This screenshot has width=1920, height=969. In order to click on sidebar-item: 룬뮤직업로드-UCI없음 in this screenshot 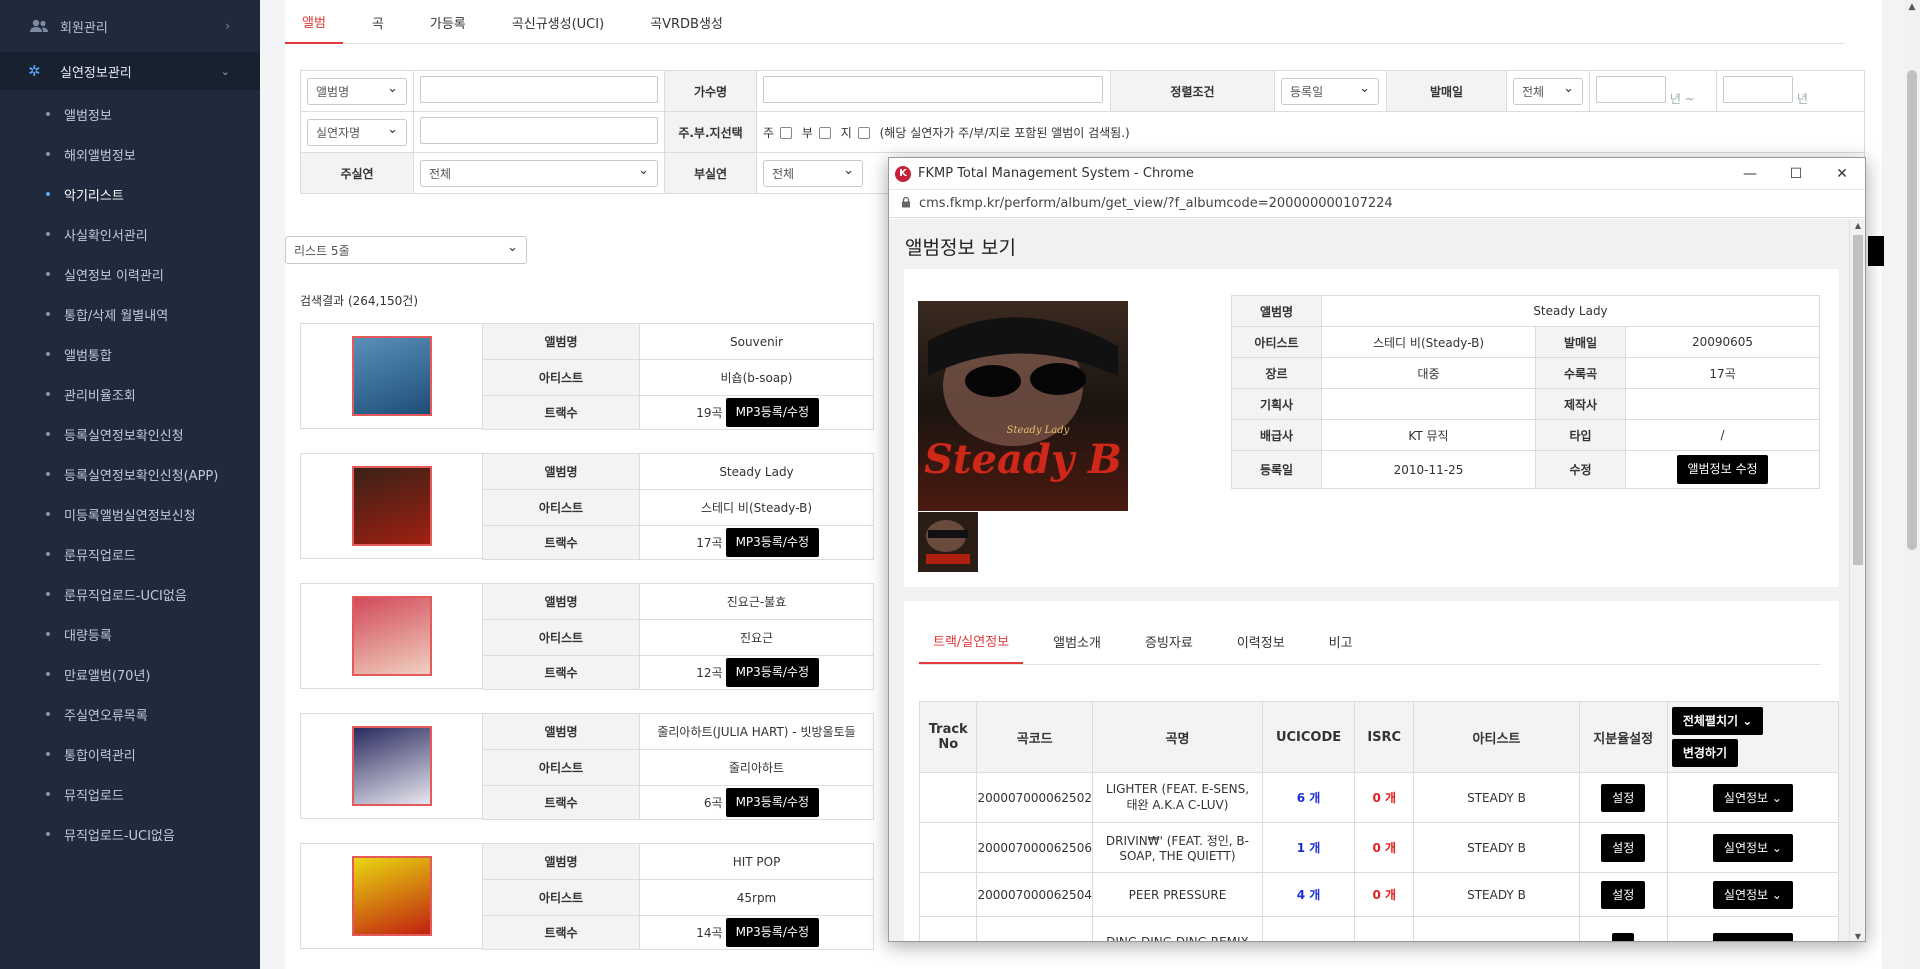, I will do `click(130, 594)`.